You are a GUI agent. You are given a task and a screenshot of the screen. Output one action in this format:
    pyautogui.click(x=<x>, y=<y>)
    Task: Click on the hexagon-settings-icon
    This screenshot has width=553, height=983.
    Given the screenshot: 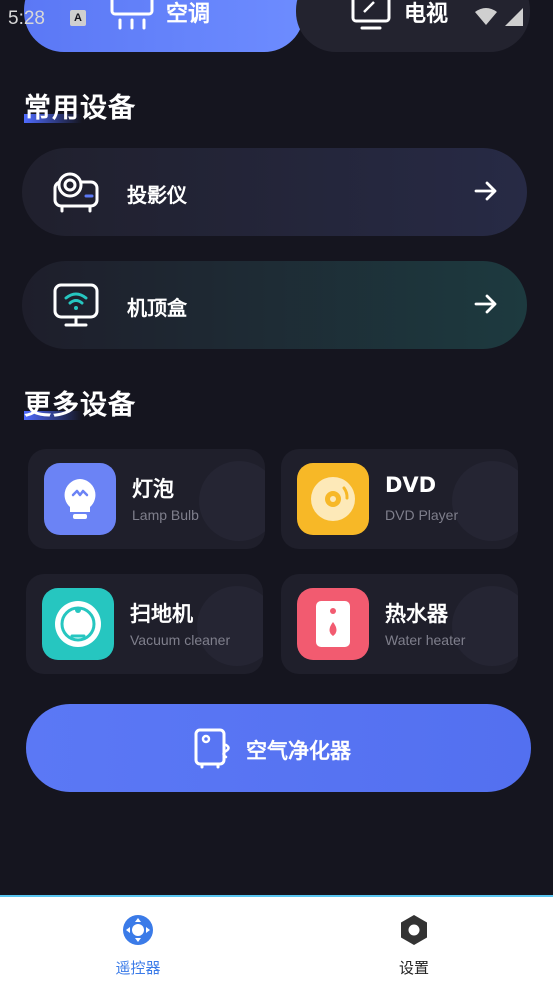 What is the action you would take?
    pyautogui.click(x=414, y=930)
    